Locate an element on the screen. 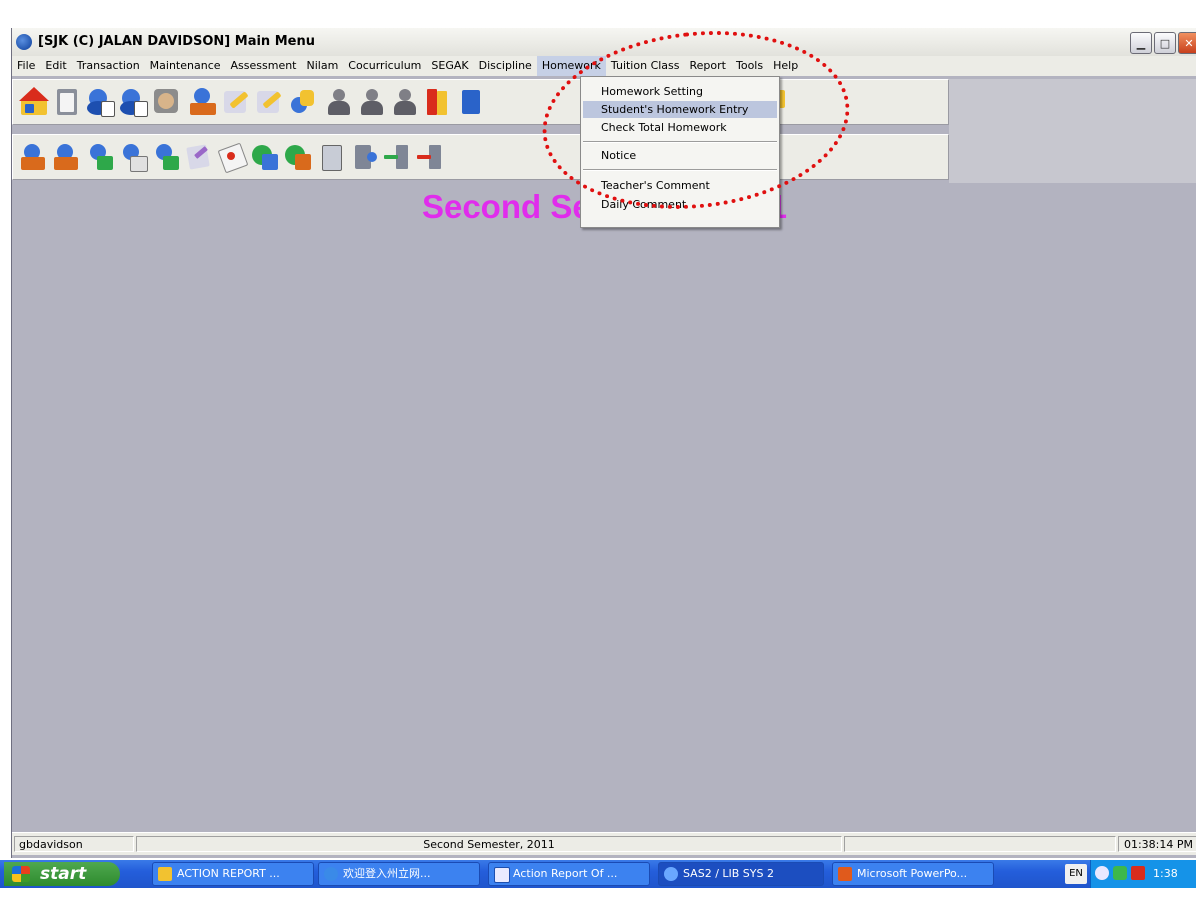 The image size is (1196, 916). user-gray-icon is located at coordinates (339, 102).